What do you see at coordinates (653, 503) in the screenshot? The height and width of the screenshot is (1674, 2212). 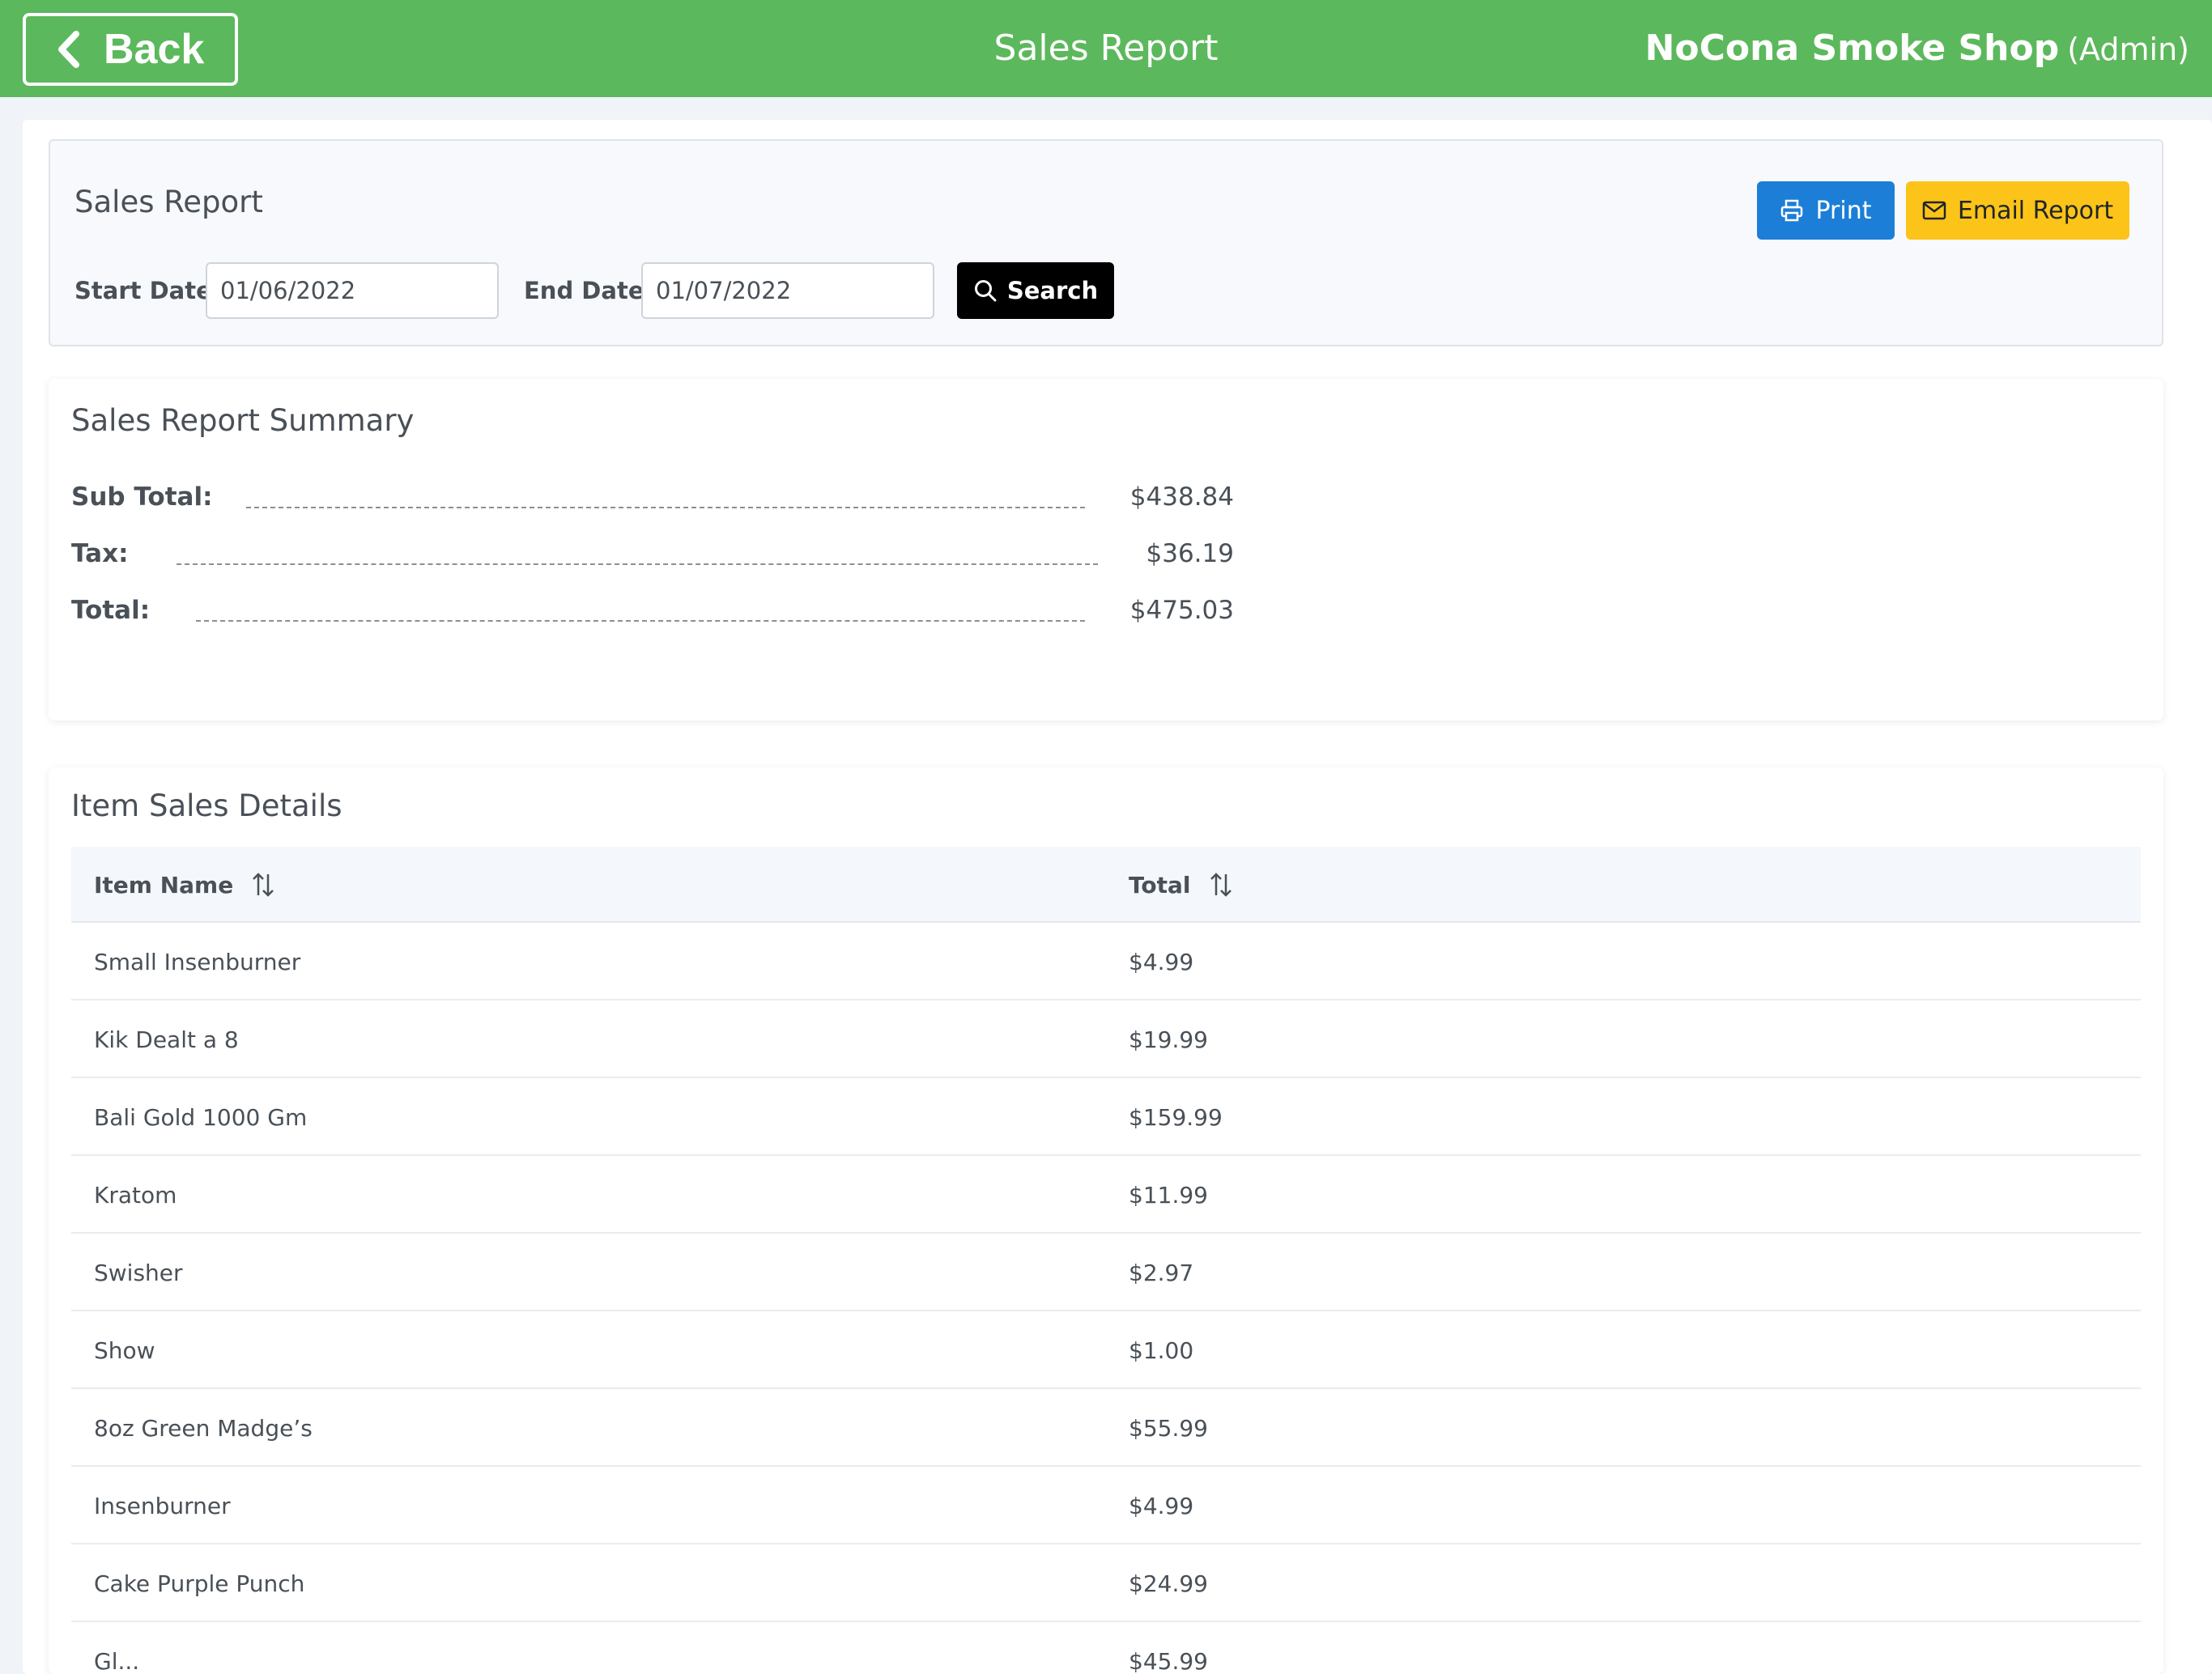 I see `summary-row-subtotal: Sub Total: $438.84` at bounding box center [653, 503].